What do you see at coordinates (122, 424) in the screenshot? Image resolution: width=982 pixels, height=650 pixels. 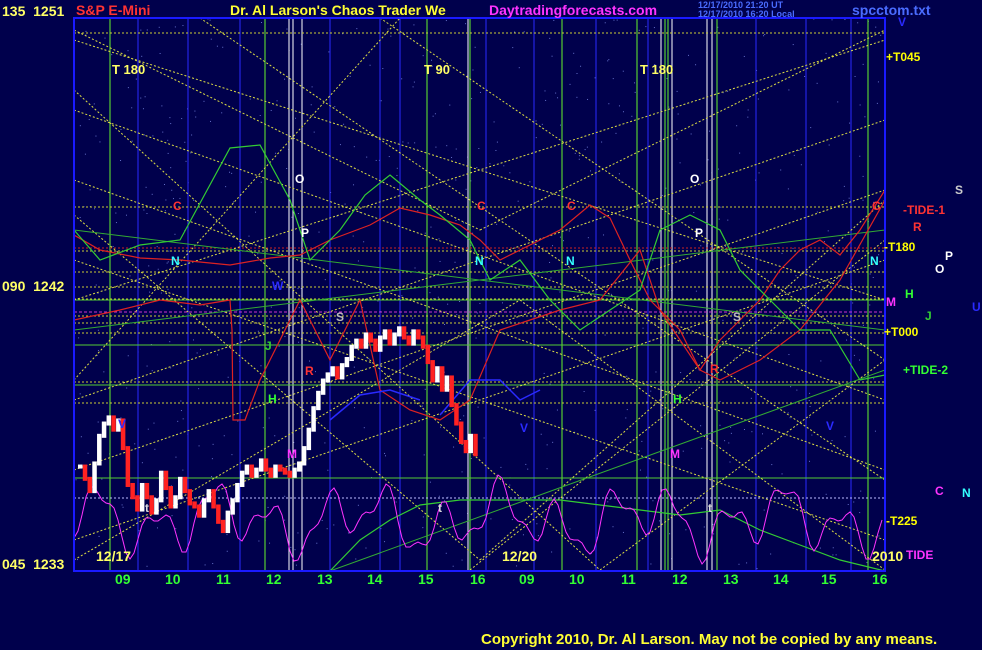 I see `planet-marker: V` at bounding box center [122, 424].